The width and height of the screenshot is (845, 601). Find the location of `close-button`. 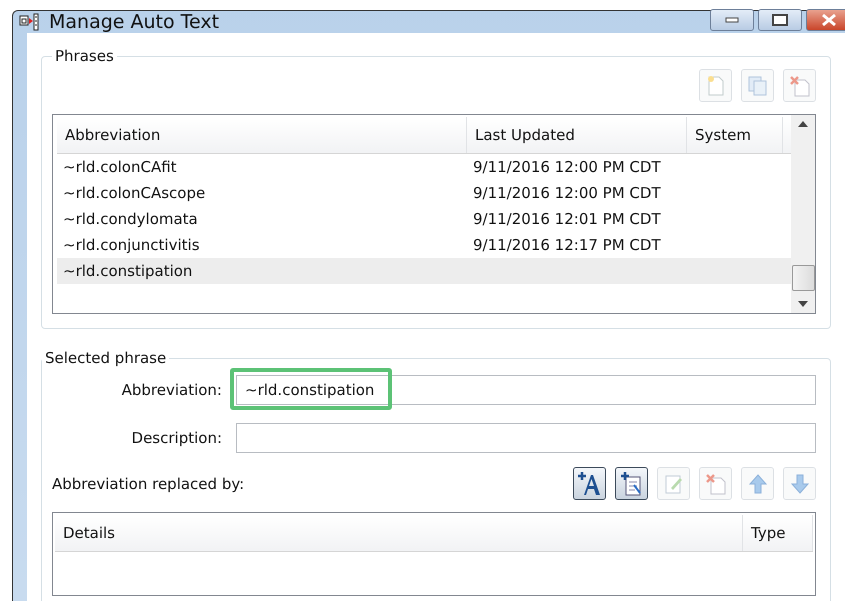

close-button is located at coordinates (825, 20).